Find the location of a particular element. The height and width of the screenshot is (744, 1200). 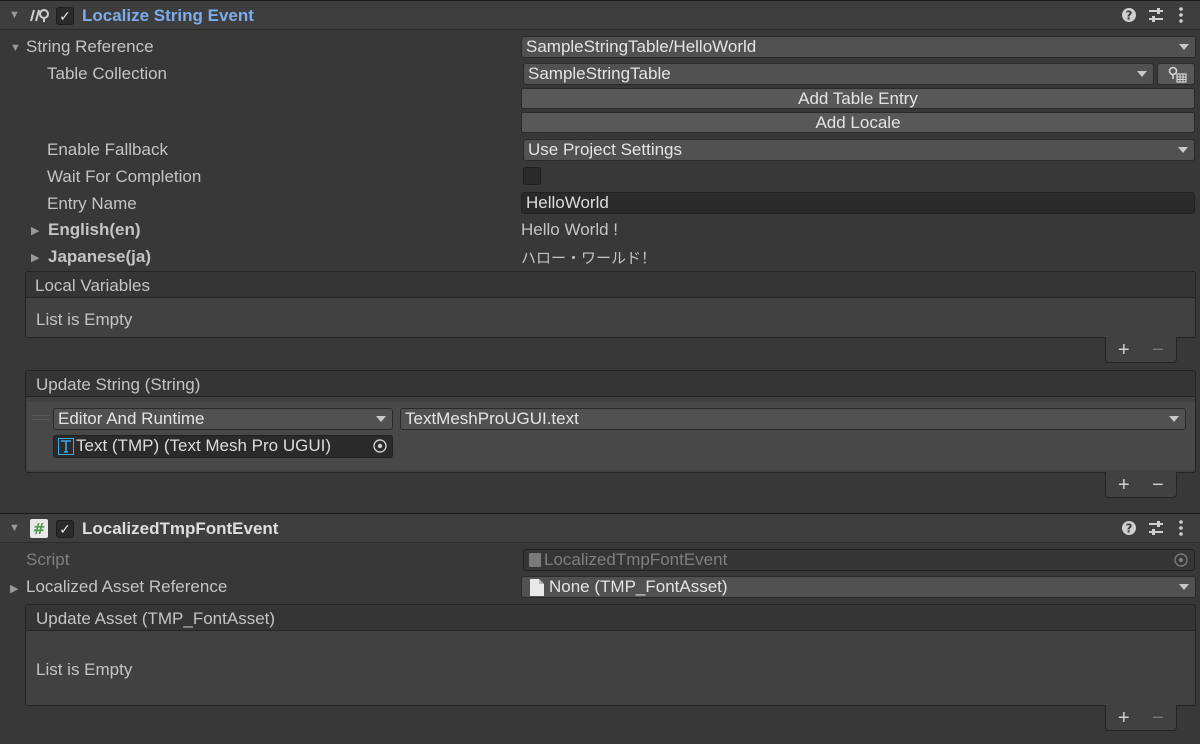

wait-for-completion-checkbox is located at coordinates (532, 176).